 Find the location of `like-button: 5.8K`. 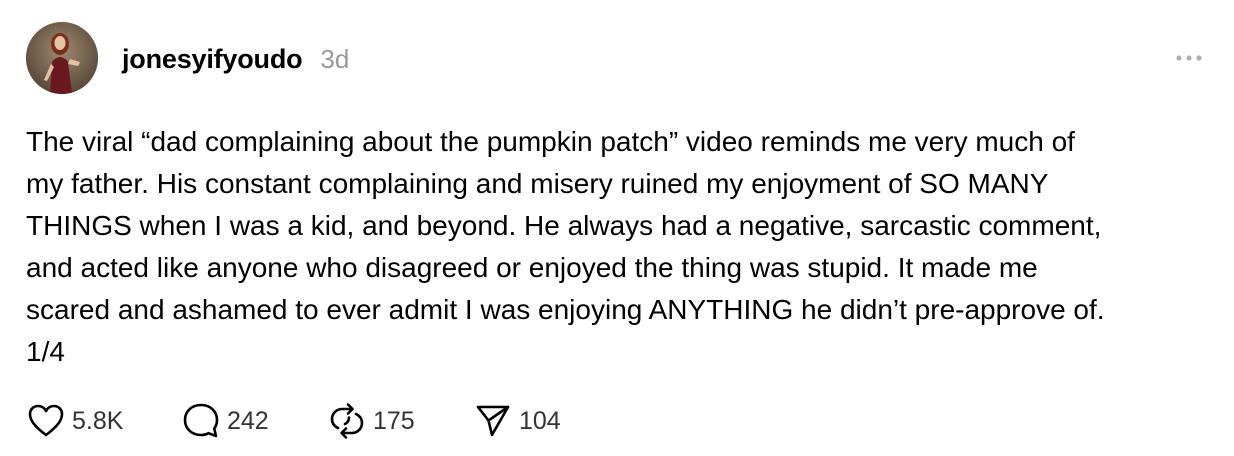

like-button: 5.8K is located at coordinates (103, 421).